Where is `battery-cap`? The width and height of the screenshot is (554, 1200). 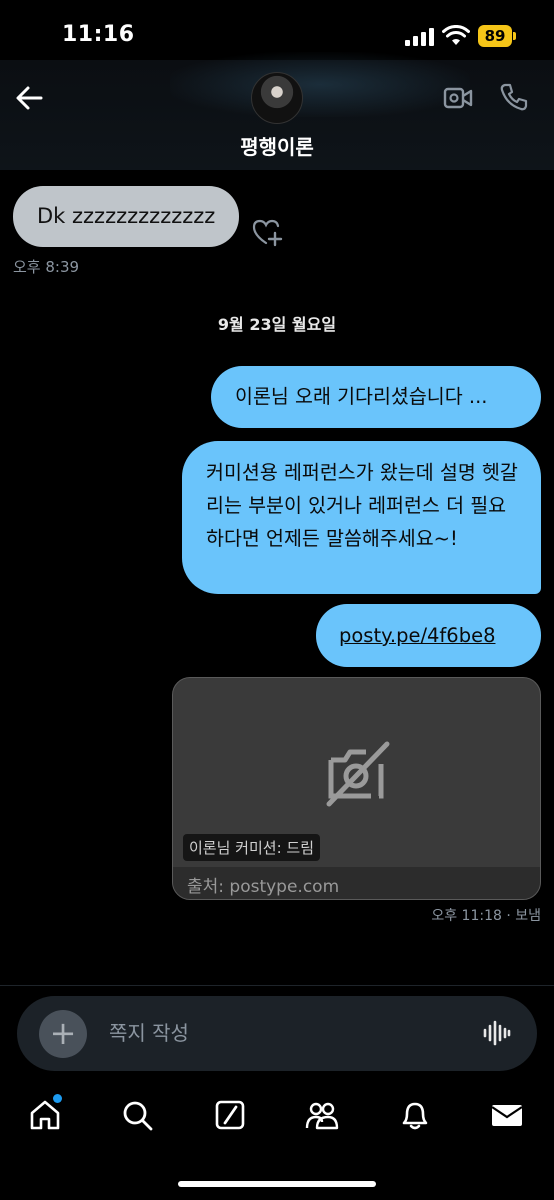 battery-cap is located at coordinates (514, 36).